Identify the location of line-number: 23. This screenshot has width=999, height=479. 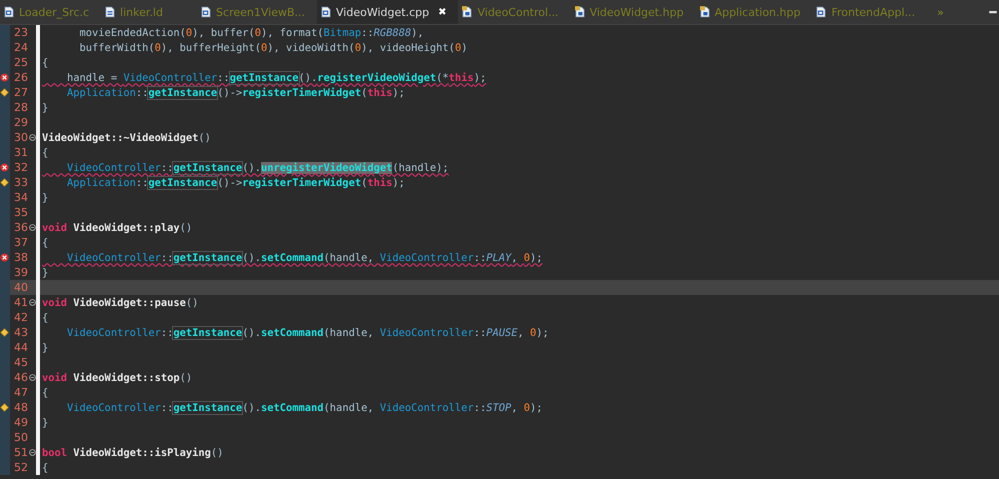
(20, 32).